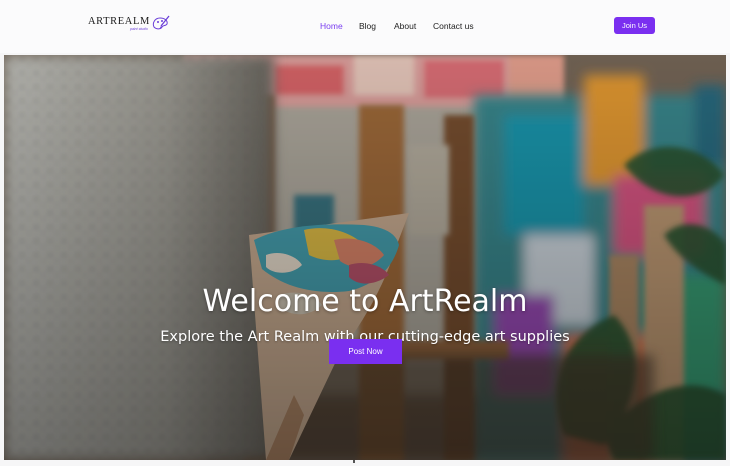 Image resolution: width=730 pixels, height=466 pixels. I want to click on nav-home-link: Home, so click(331, 26).